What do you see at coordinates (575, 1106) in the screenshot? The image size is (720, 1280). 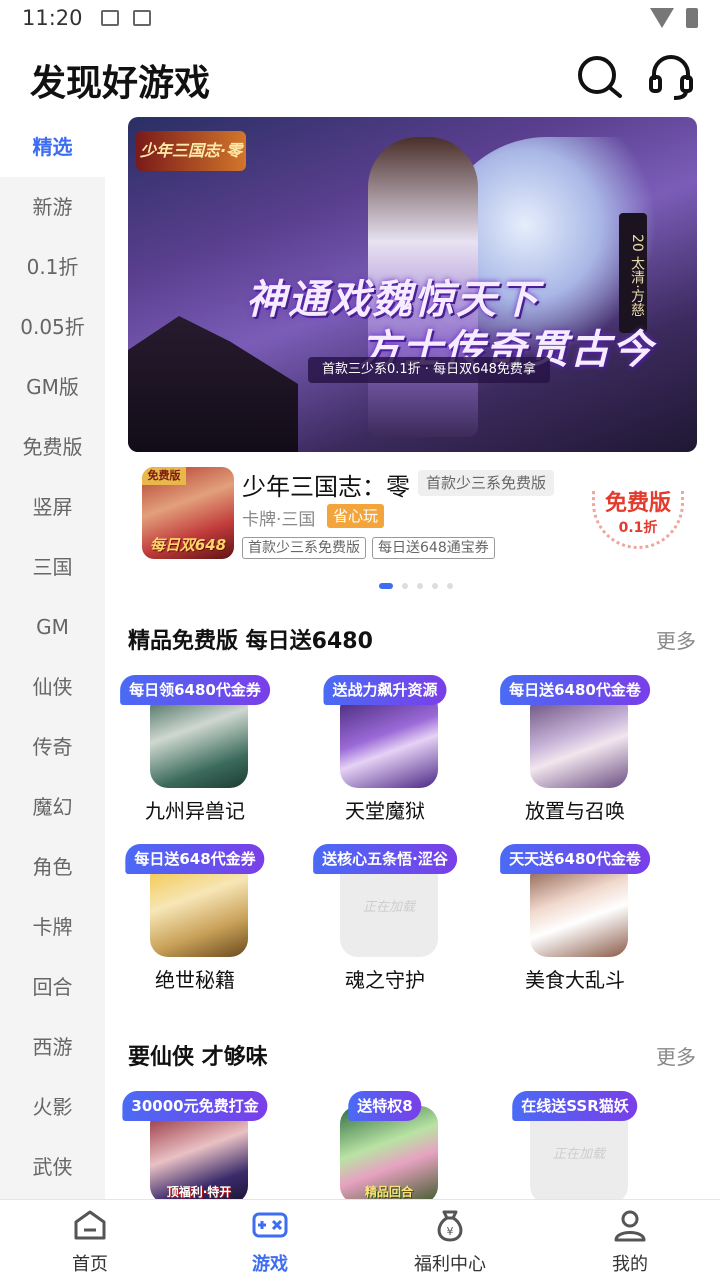 I see `game-promo-tag: 在线送SSR猫妖` at bounding box center [575, 1106].